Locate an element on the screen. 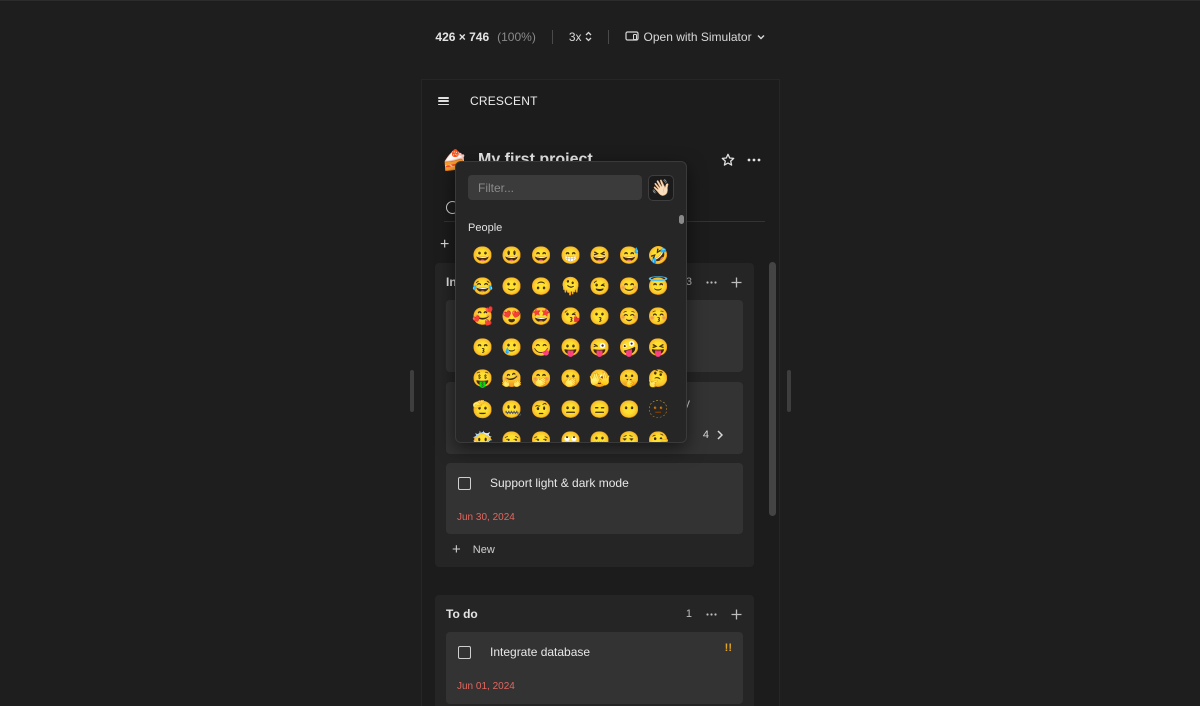 The width and height of the screenshot is (1200, 706). column-title: To do is located at coordinates (462, 614).